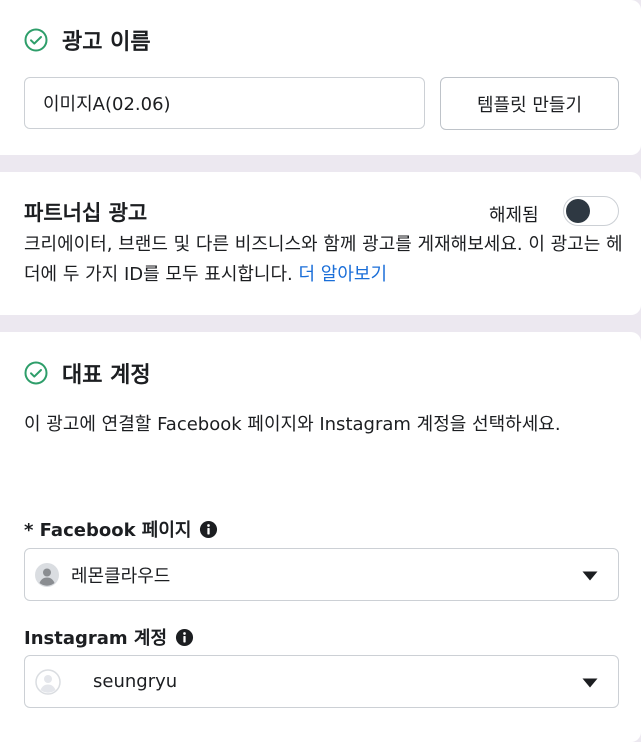 This screenshot has height=742, width=641. Describe the element at coordinates (108, 530) in the screenshot. I see `facebook-page-label-text: * Facebook 페이지` at that location.